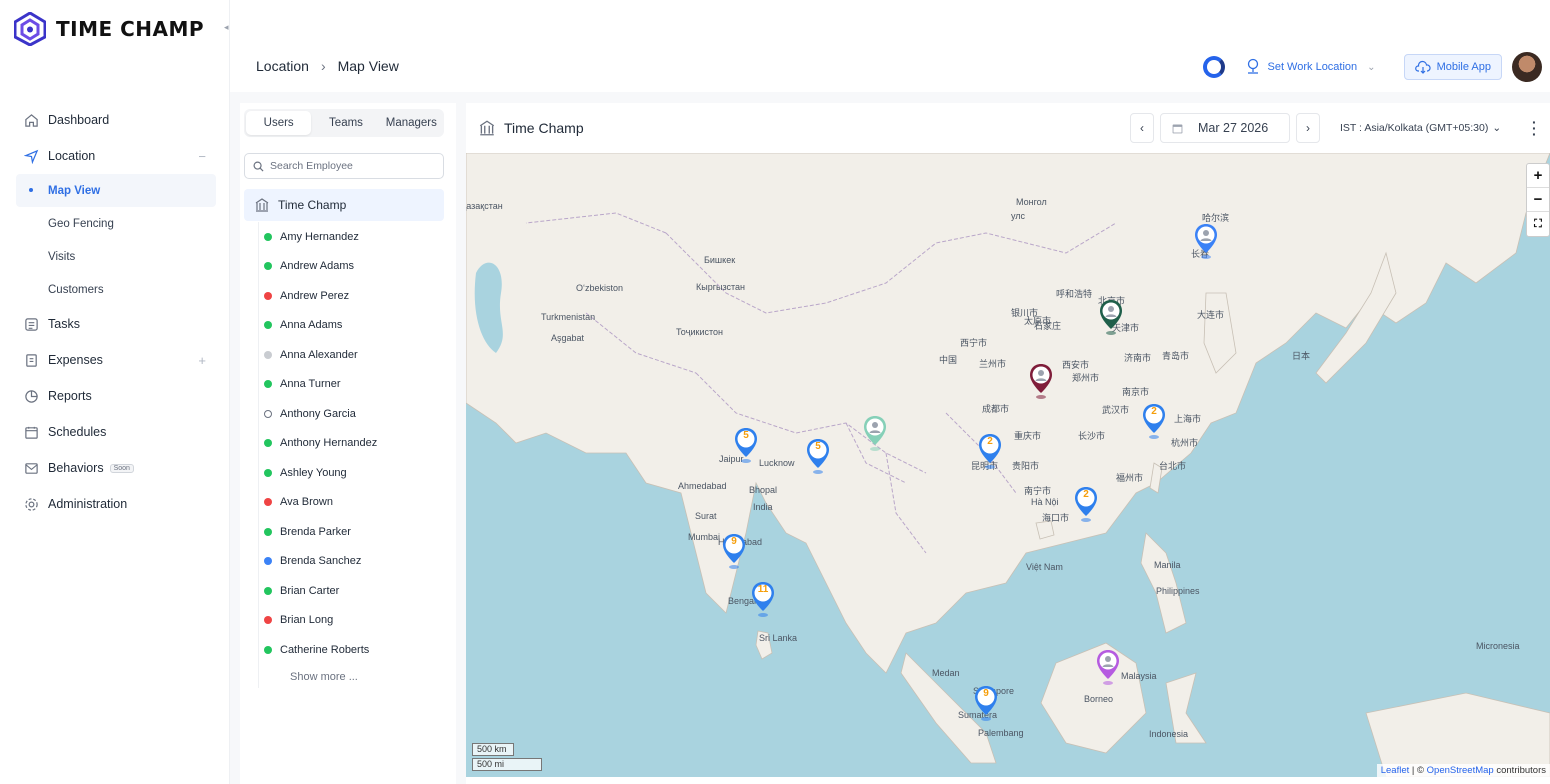 This screenshot has height=784, width=1550. What do you see at coordinates (345, 123) in the screenshot?
I see `tab-teams: Teams` at bounding box center [345, 123].